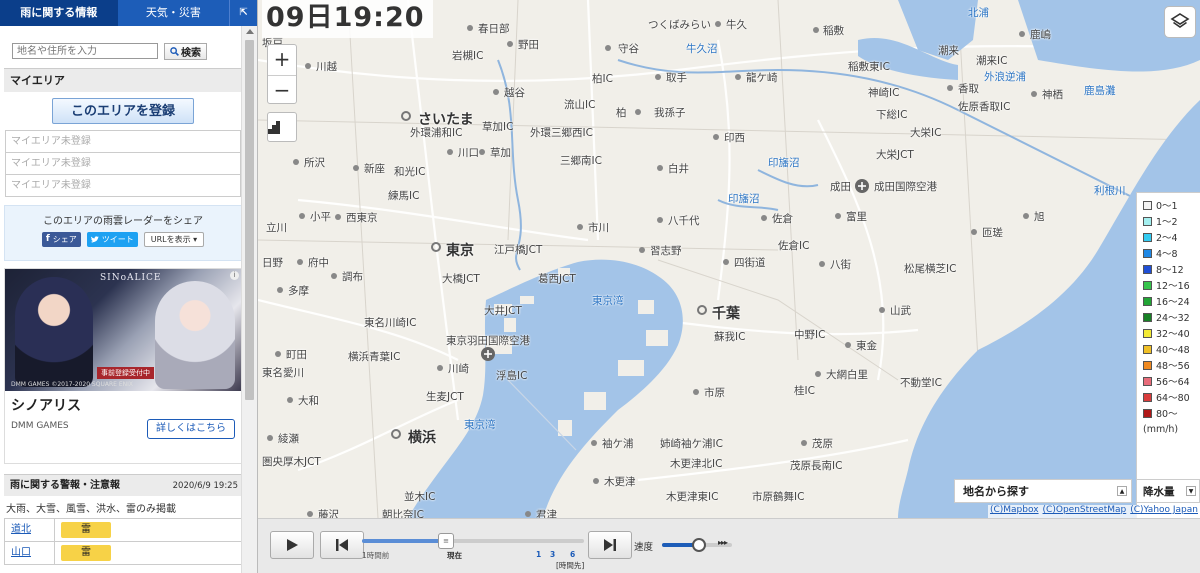 The width and height of the screenshot is (1200, 573). Describe the element at coordinates (1171, 397) in the screenshot. I see `legend-item: 64〜80` at that location.